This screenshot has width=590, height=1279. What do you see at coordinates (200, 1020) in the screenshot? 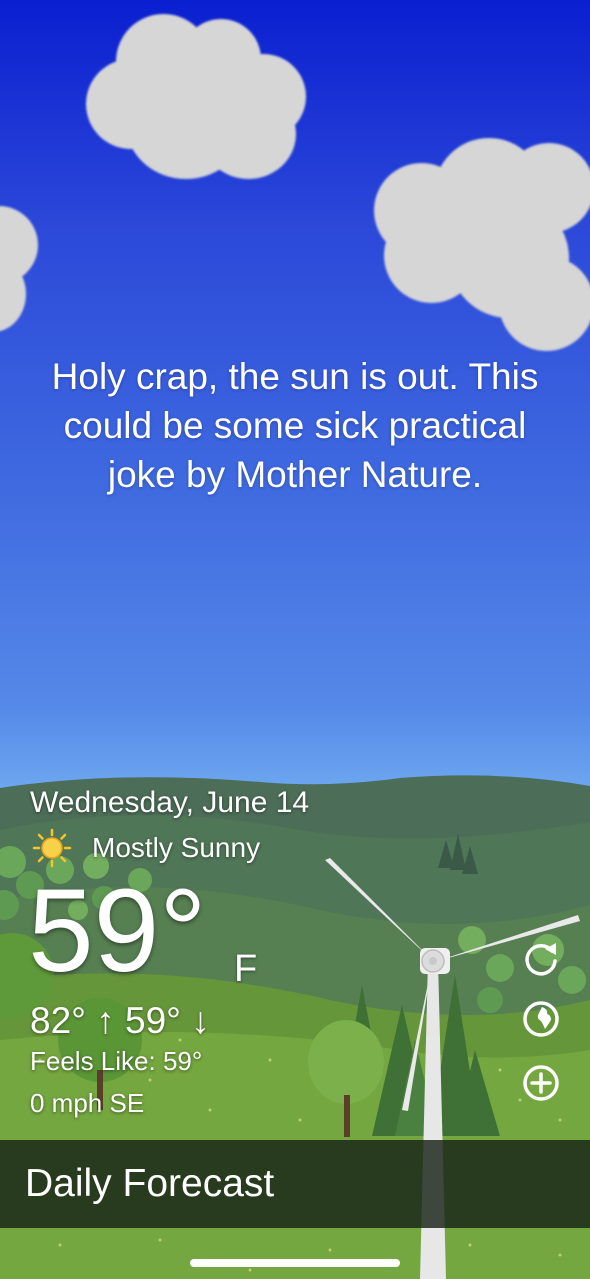
I see `down-arrow-icon: ↓` at bounding box center [200, 1020].